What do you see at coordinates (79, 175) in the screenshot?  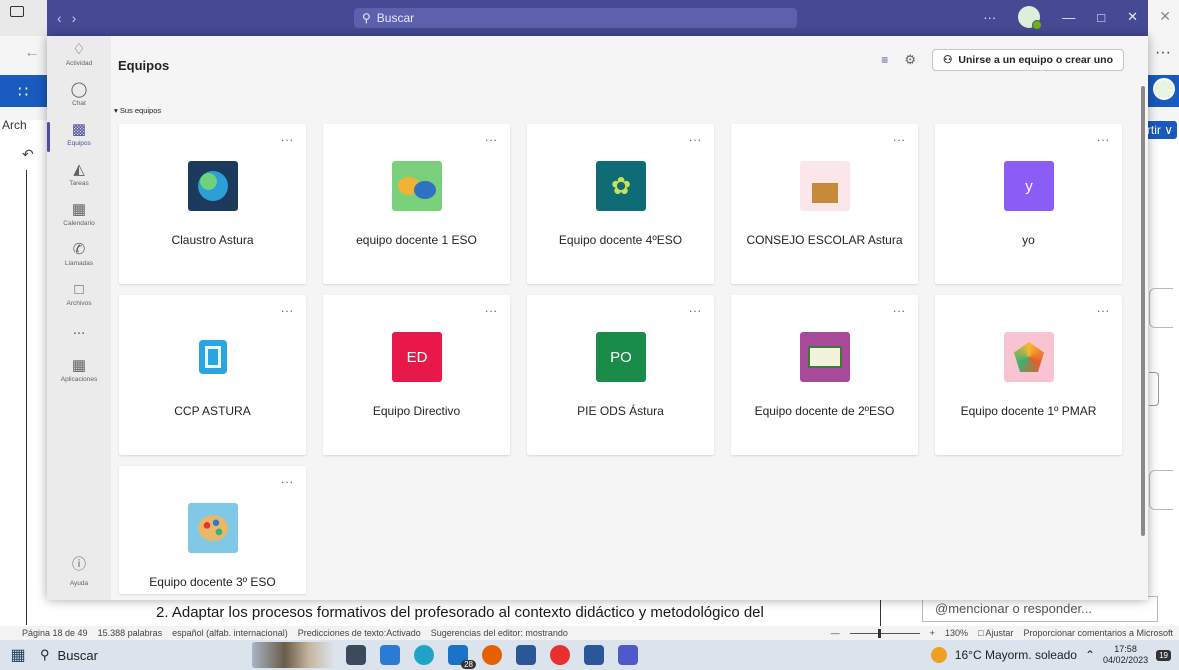 I see `rail-item-tasks: ◭ Tareas` at bounding box center [79, 175].